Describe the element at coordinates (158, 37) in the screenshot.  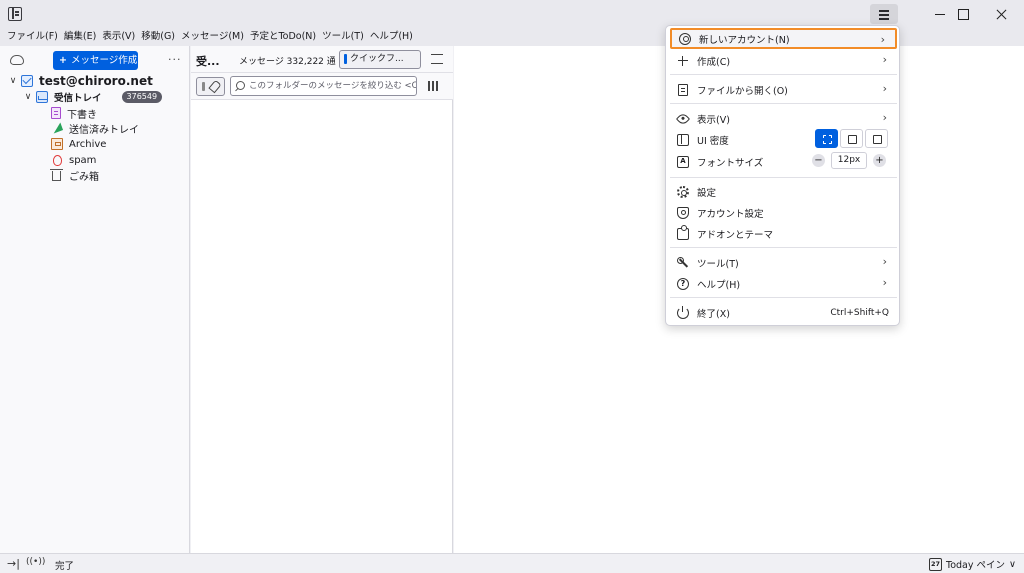
I see `menu-go: 移動(G)` at that location.